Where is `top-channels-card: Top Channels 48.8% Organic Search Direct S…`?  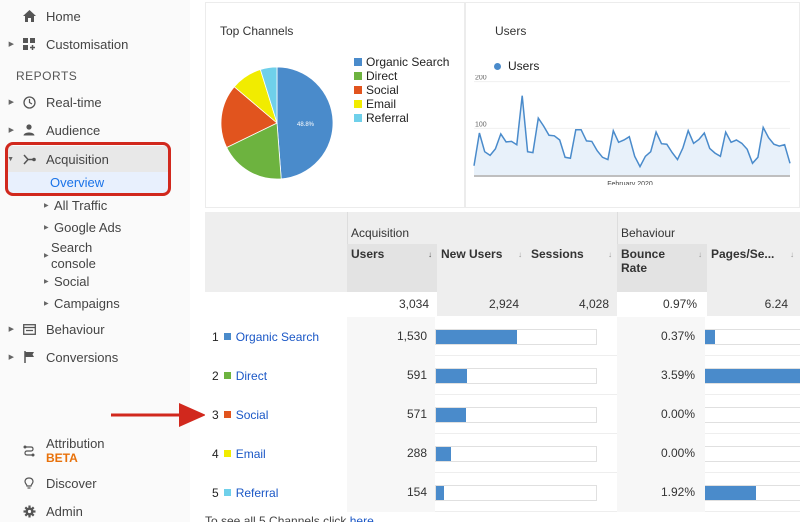 top-channels-card: Top Channels 48.8% Organic Search Direct S… is located at coordinates (335, 105).